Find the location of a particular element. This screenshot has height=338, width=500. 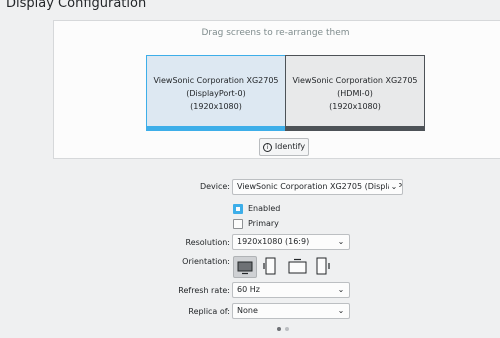

enabled-label: Enabled is located at coordinates (264, 208).